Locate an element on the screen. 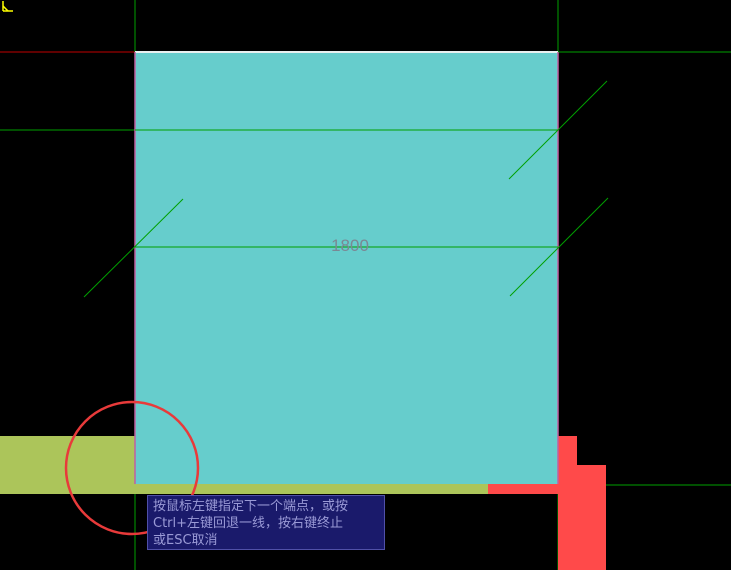 This screenshot has height=570, width=731. command-prompt-tooltip: 按鼠标左键指定下一个端点，或按 Ctrl+左键回退一线，按右键终止 或ESC取消 is located at coordinates (266, 522).